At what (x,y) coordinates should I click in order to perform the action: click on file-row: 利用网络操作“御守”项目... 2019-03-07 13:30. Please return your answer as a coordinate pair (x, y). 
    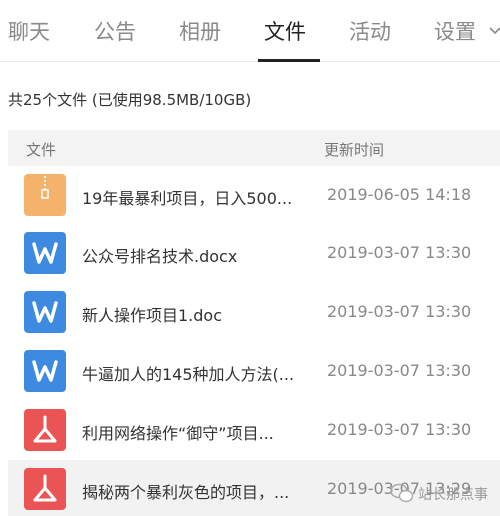
    Looking at the image, I should click on (254, 430).